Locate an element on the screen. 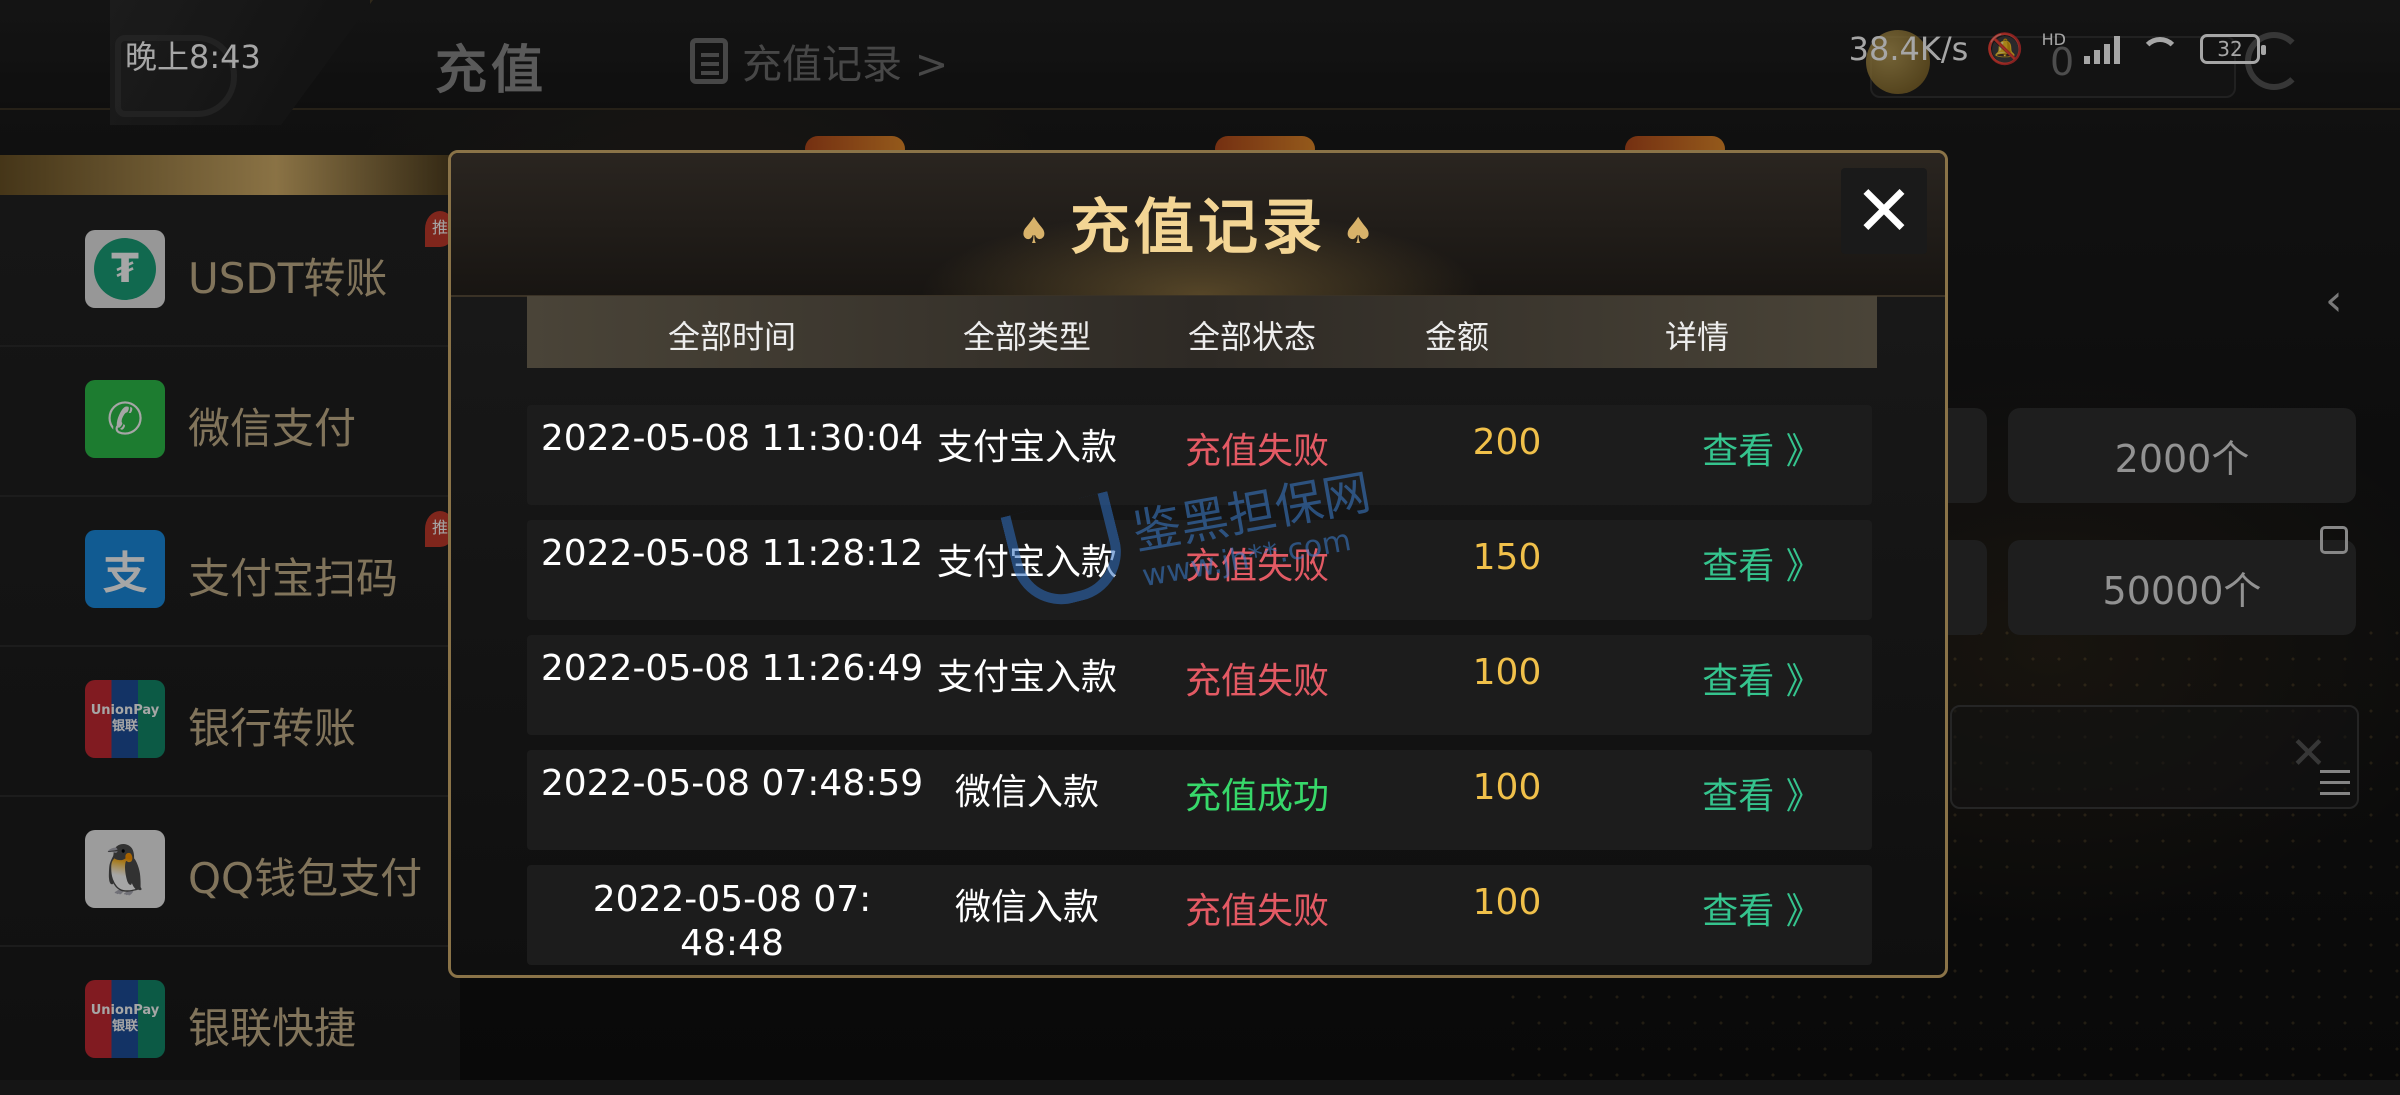 This screenshot has height=1095, width=2400. filter-type: 全部类型 is located at coordinates (1027, 335).